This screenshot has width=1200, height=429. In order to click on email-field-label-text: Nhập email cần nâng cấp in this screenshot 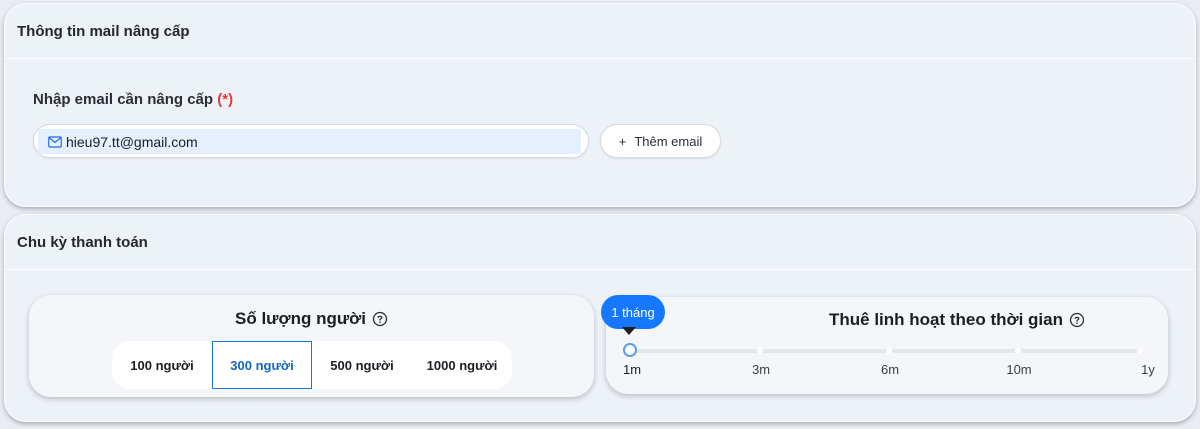, I will do `click(123, 99)`.